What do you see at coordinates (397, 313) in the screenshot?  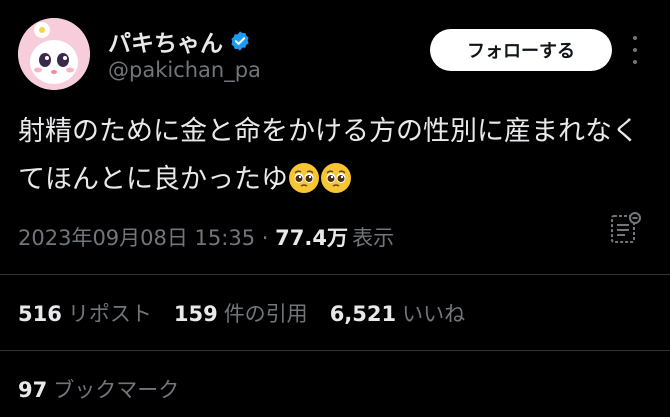 I see `likes-stat: 6,521 いいね` at bounding box center [397, 313].